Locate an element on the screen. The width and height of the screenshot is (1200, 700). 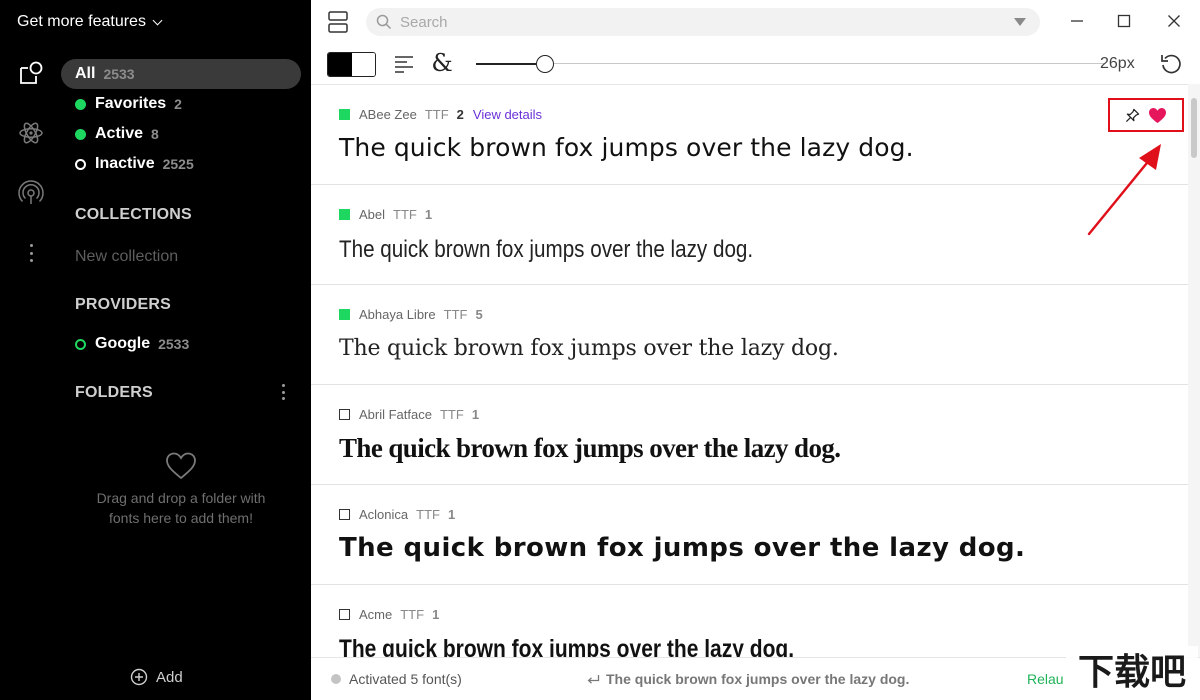
favorite-heart-icon is located at coordinates (1157, 115).